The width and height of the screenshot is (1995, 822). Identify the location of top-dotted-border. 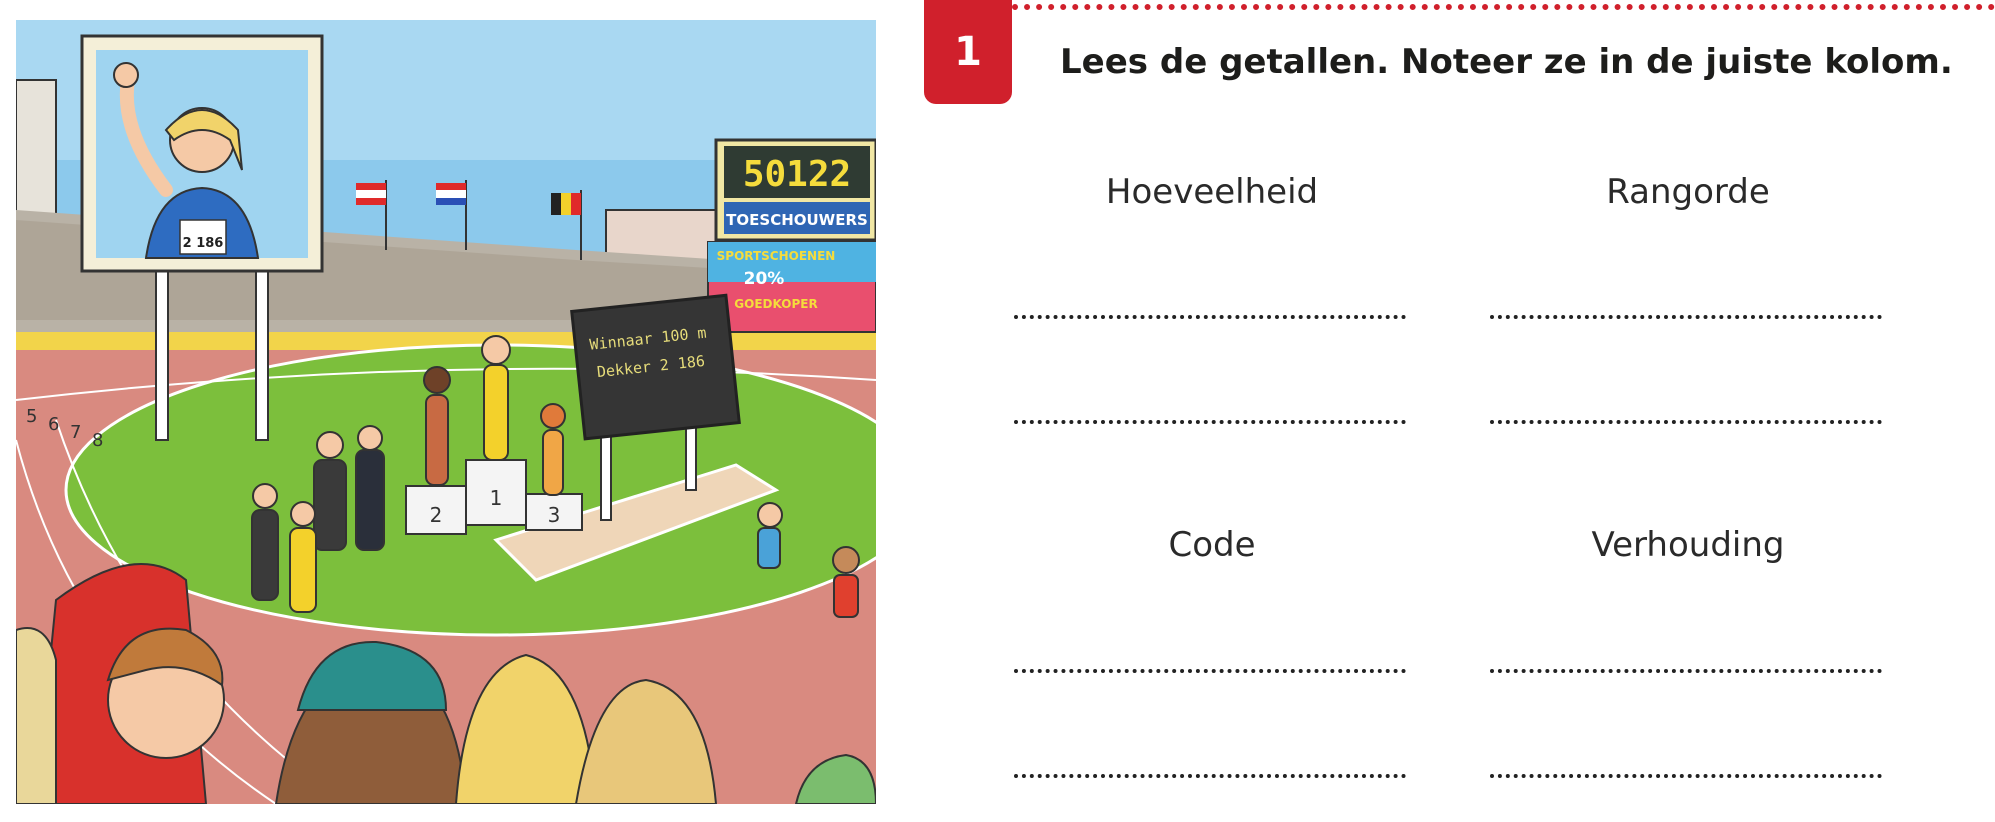
(1503, 7).